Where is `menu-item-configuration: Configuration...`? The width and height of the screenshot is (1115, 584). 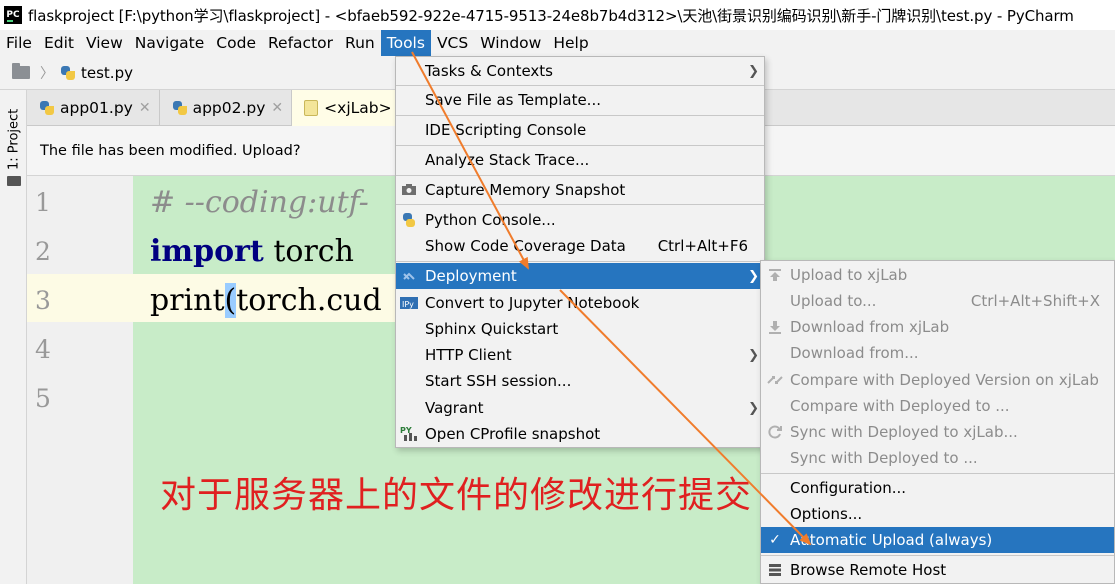
menu-item-configuration: Configuration... is located at coordinates (937, 488).